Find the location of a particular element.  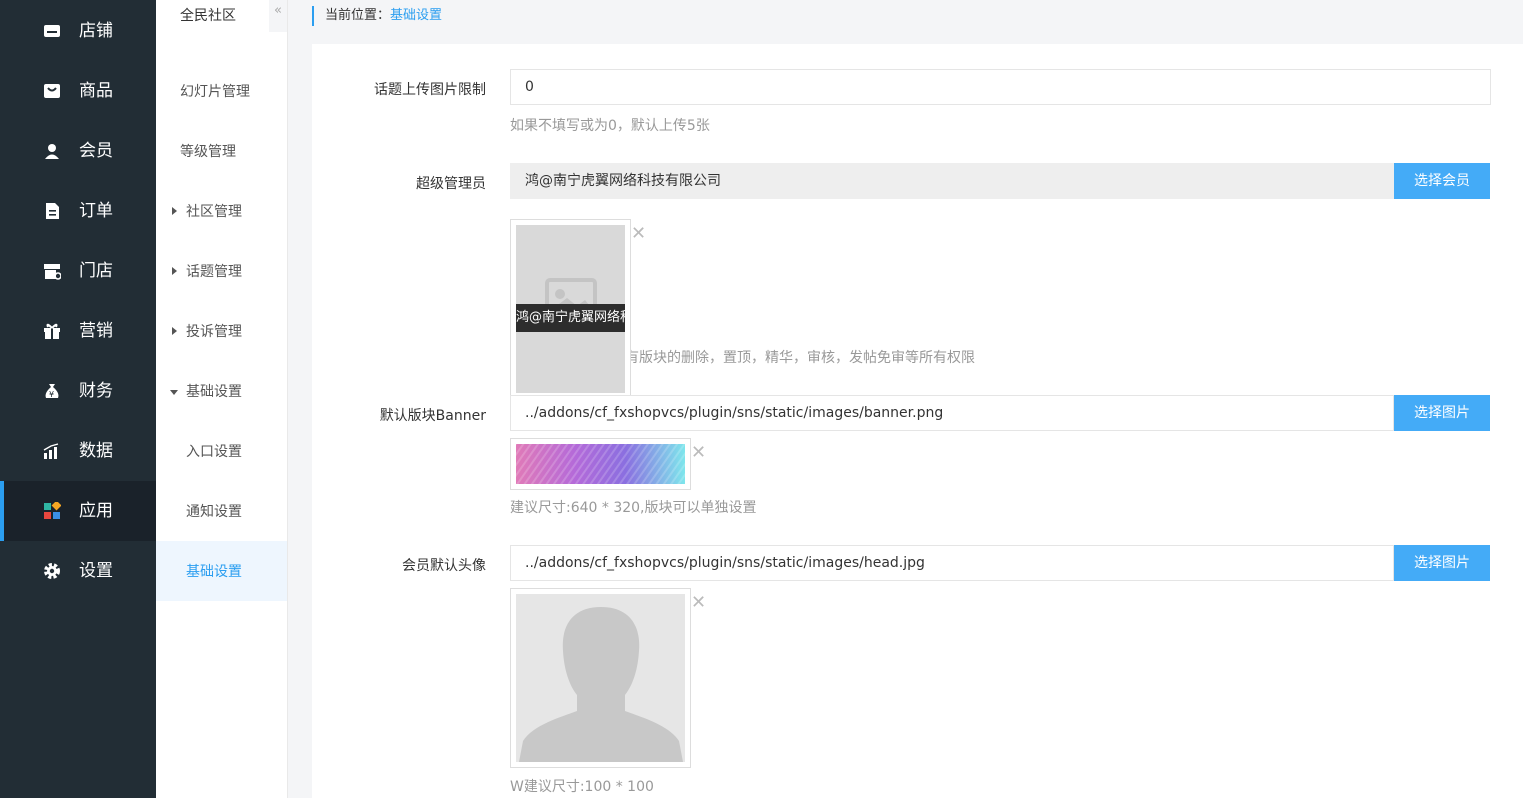

banner-help: 建议尺寸:640 * 320,版块可以单独设置 is located at coordinates (633, 508).